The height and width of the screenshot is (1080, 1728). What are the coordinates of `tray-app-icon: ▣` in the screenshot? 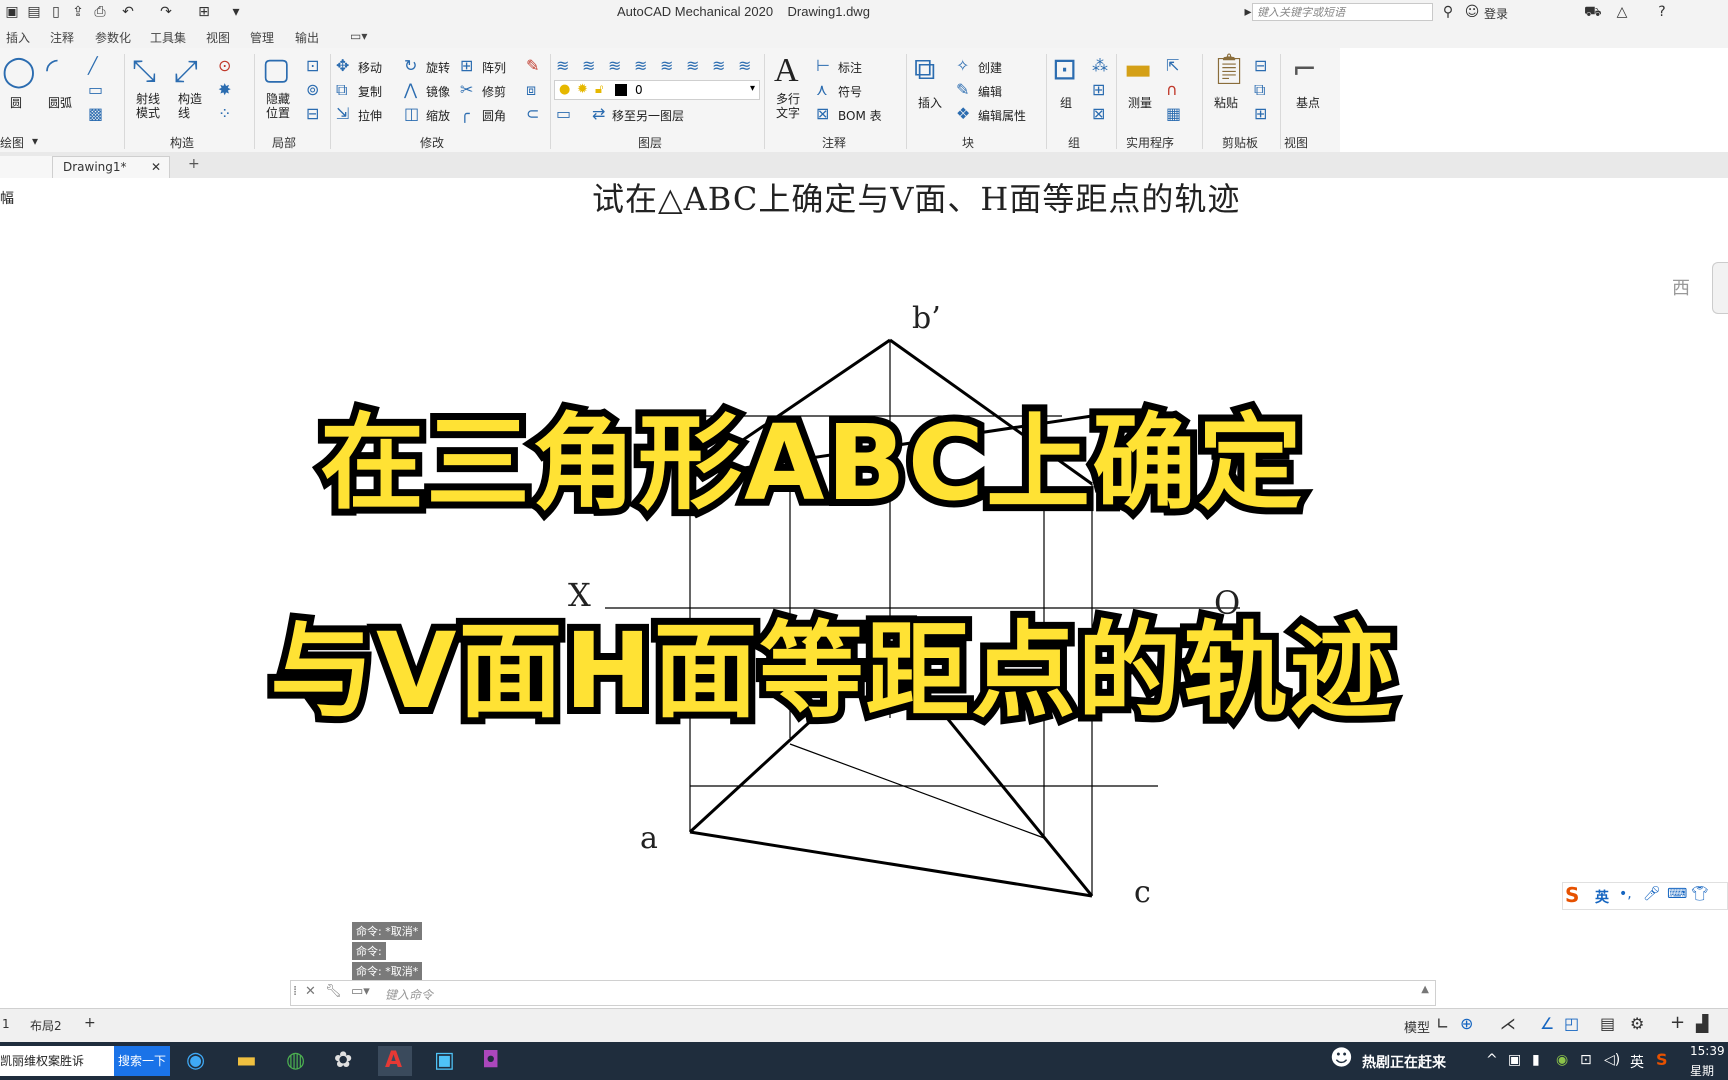 It's located at (1514, 1060).